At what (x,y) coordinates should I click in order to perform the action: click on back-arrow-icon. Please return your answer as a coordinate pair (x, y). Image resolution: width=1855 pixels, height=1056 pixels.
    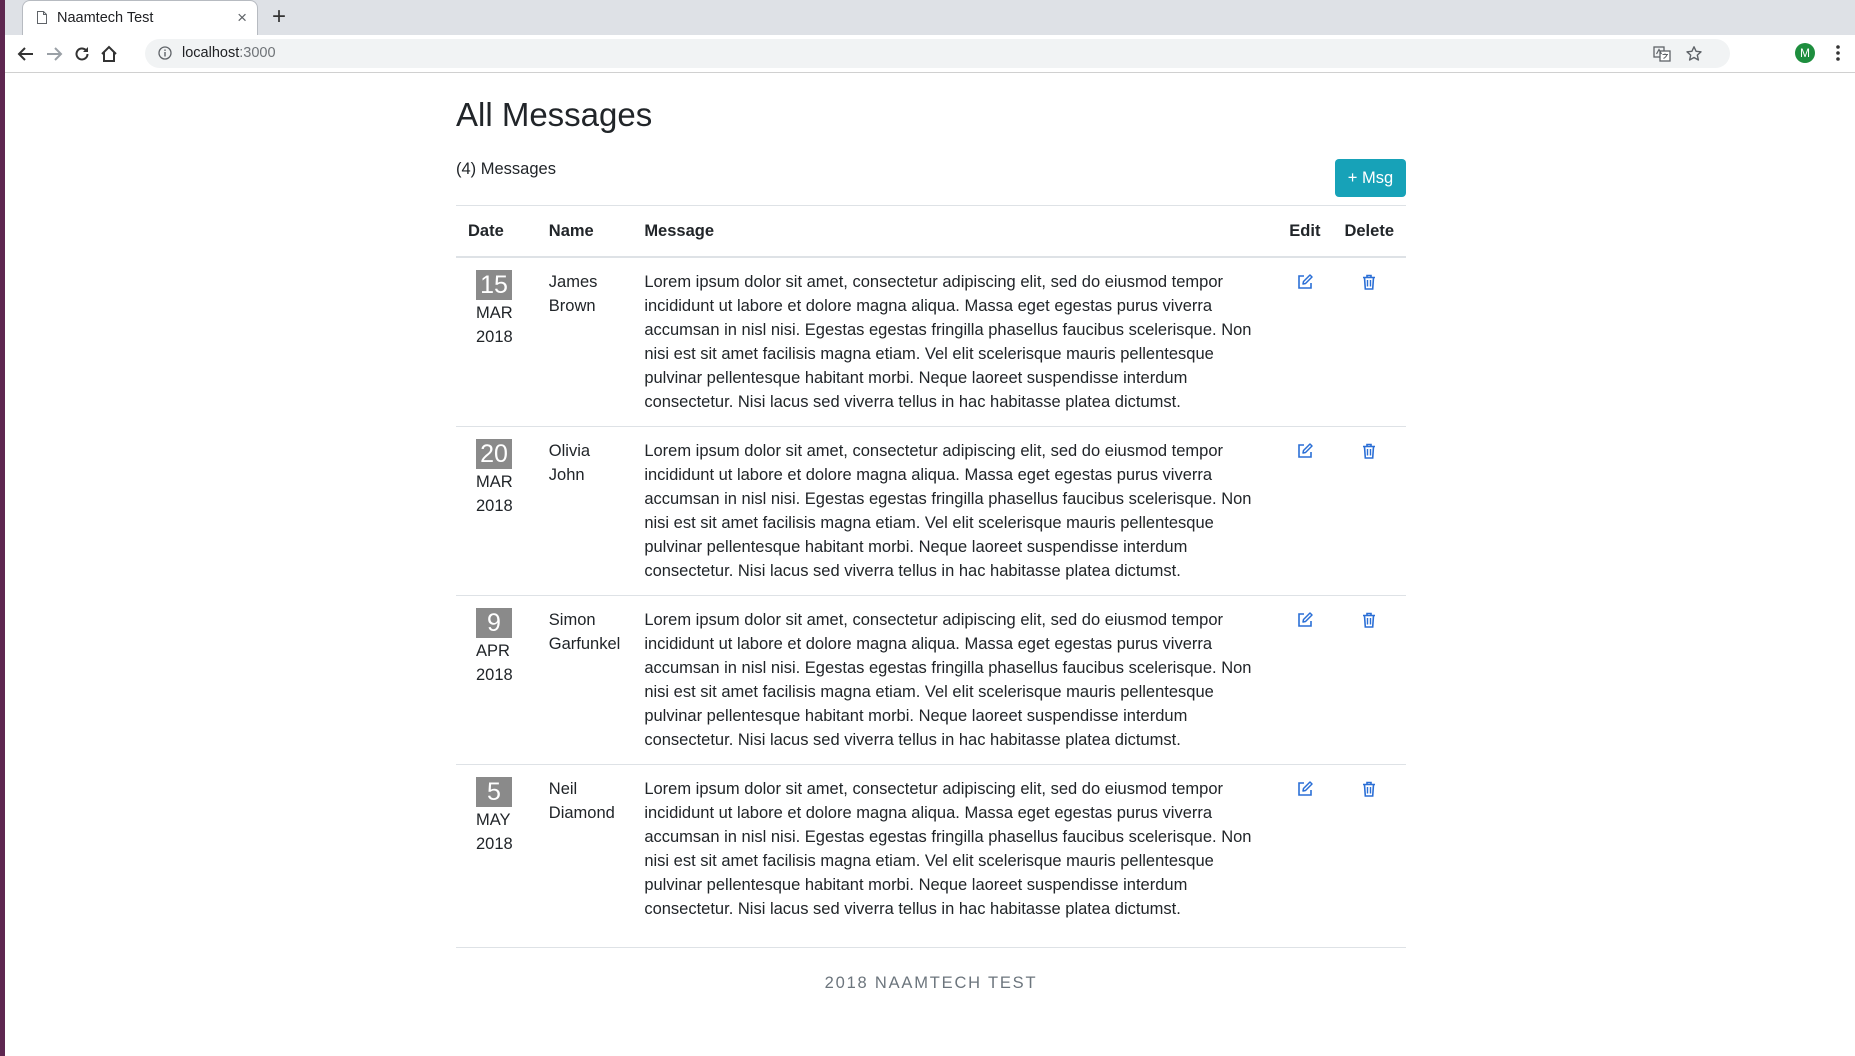
    Looking at the image, I should click on (26, 54).